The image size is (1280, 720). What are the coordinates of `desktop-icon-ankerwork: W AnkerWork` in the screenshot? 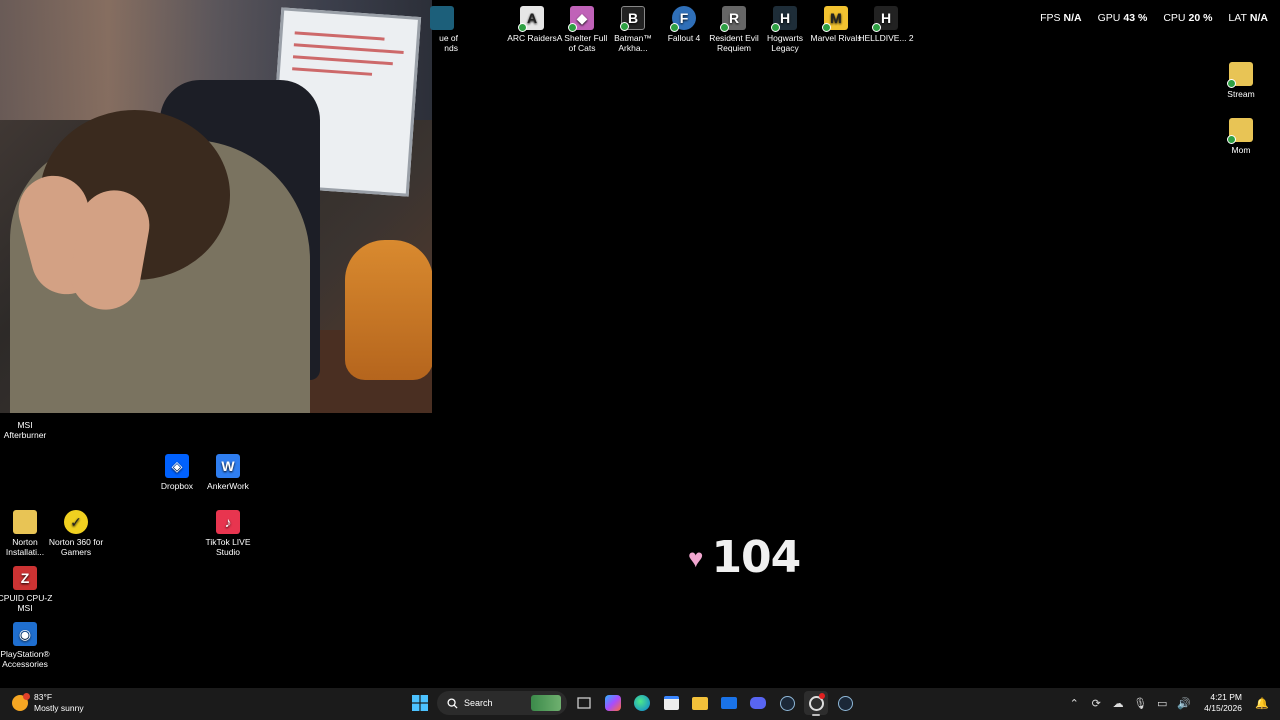 It's located at (228, 472).